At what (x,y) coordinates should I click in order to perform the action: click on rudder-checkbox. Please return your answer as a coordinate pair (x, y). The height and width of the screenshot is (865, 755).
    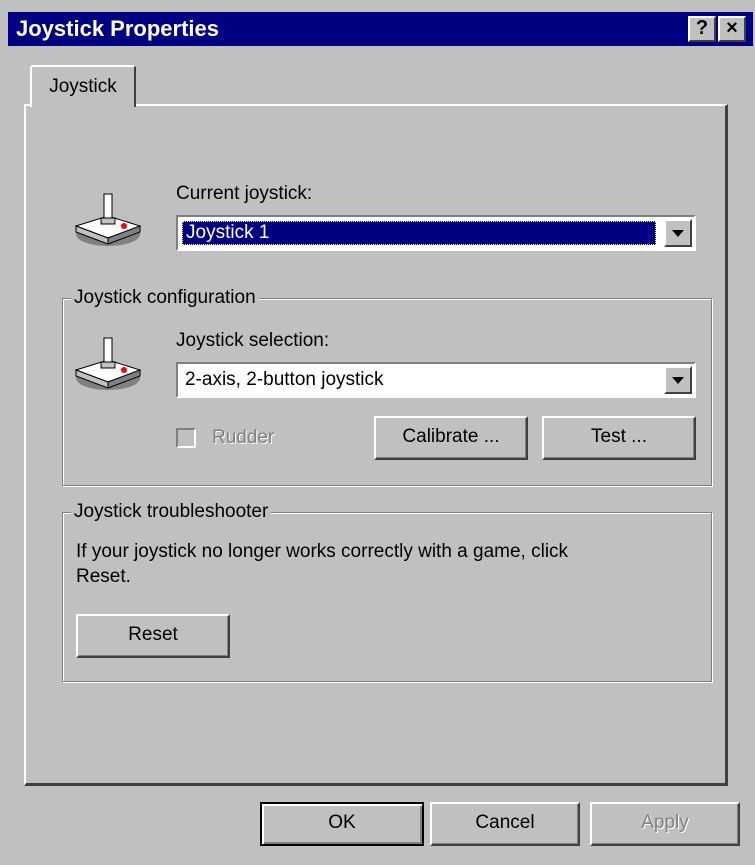
    Looking at the image, I should click on (186, 438).